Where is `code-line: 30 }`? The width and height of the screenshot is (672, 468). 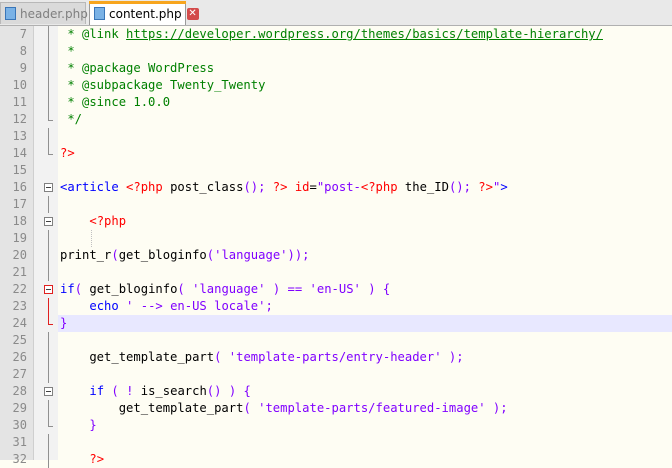 code-line: 30 } is located at coordinates (336, 425).